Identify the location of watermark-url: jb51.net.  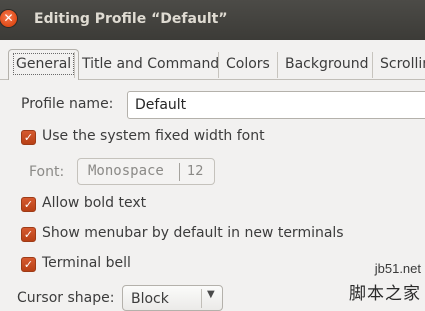
(397, 268).